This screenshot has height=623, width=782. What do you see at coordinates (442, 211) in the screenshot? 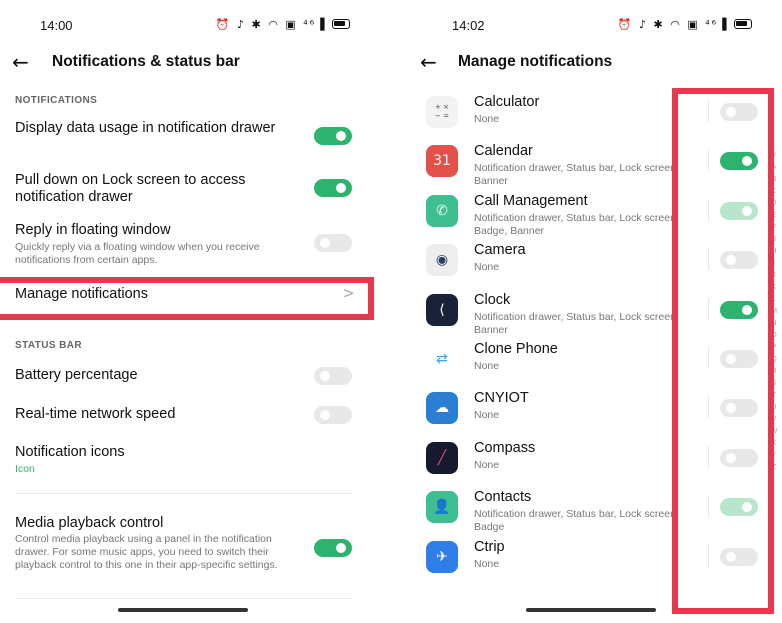
I see `phone-icon: ✆` at bounding box center [442, 211].